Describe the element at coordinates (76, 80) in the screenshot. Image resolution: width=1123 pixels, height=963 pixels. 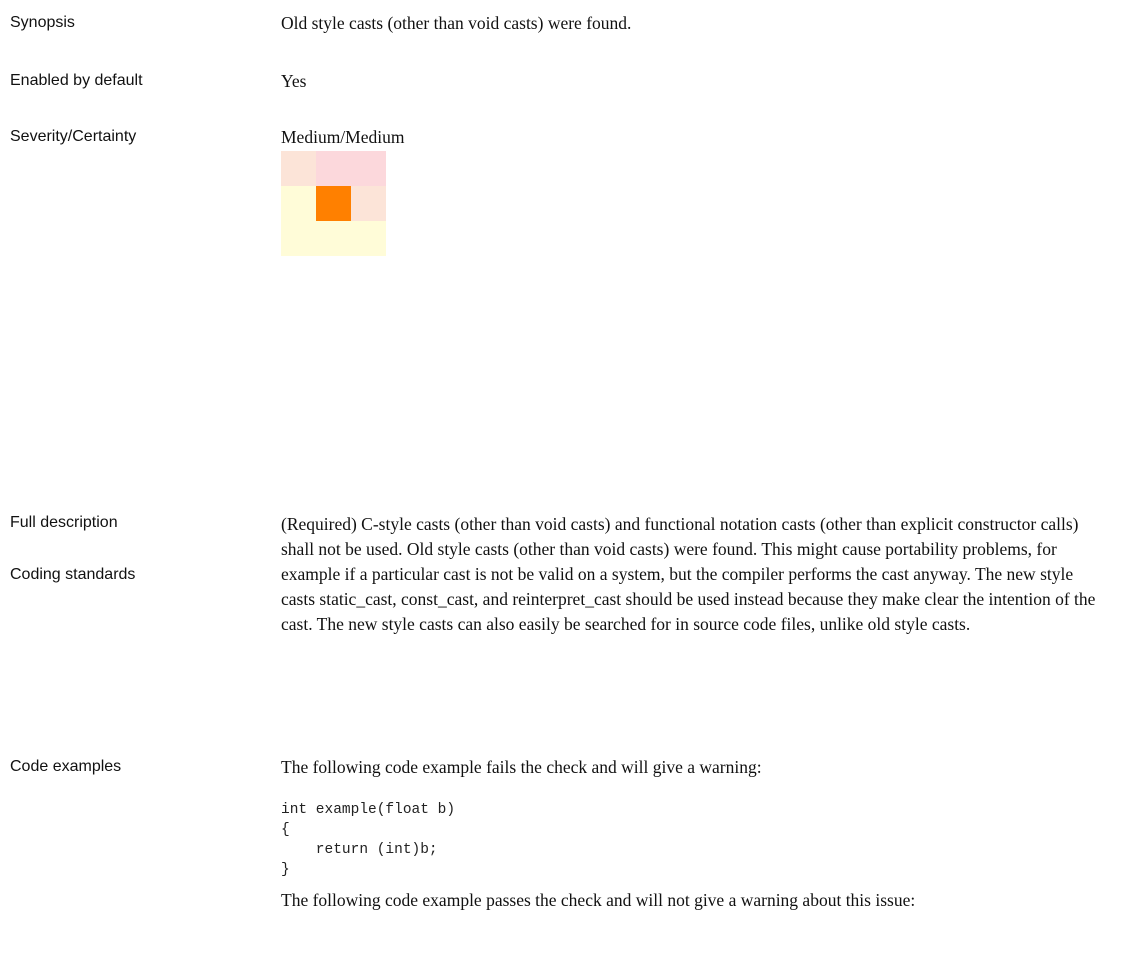
I see `enabled-label: Enabled by default` at that location.